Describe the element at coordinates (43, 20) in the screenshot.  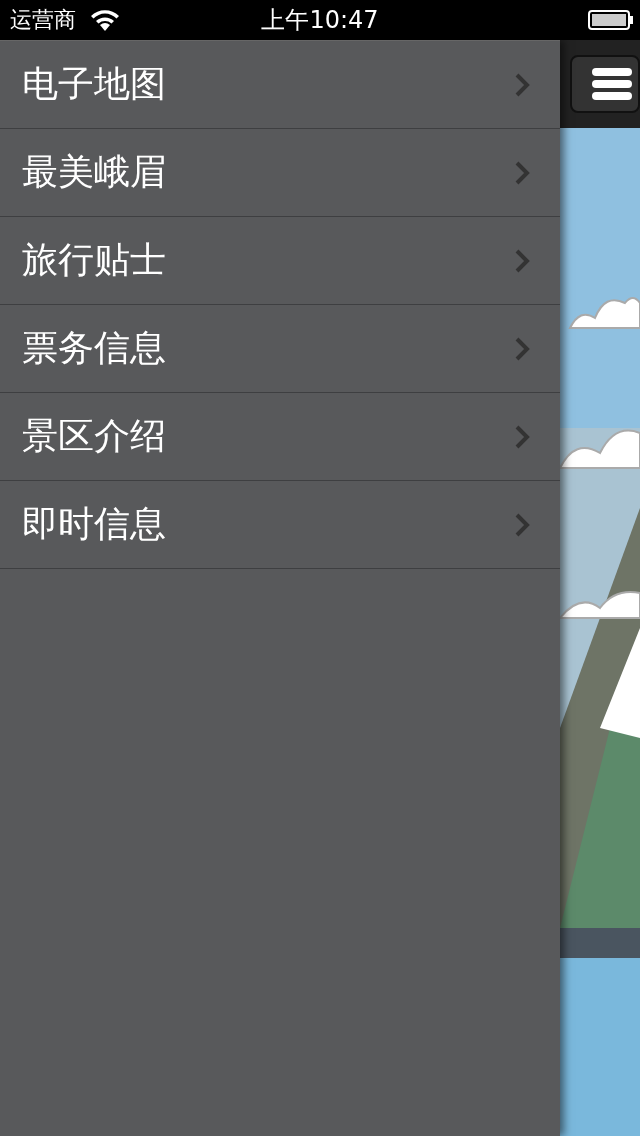
I see `carrier-name: 运营商` at that location.